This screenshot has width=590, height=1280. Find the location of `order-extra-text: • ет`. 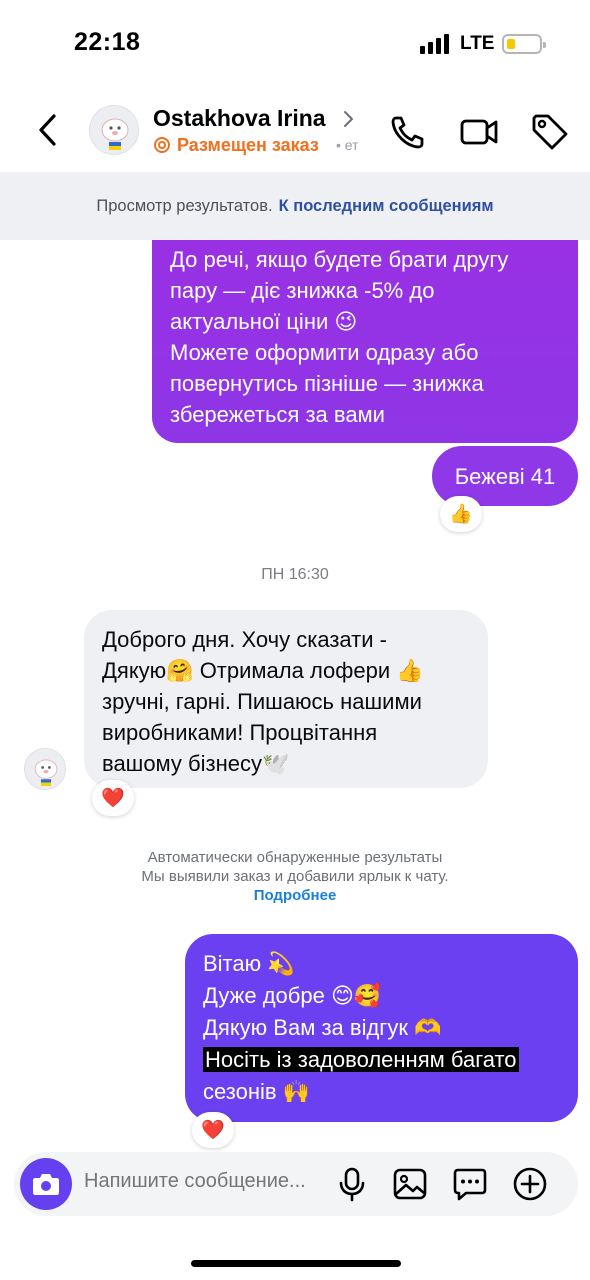

order-extra-text: • ет is located at coordinates (347, 145).